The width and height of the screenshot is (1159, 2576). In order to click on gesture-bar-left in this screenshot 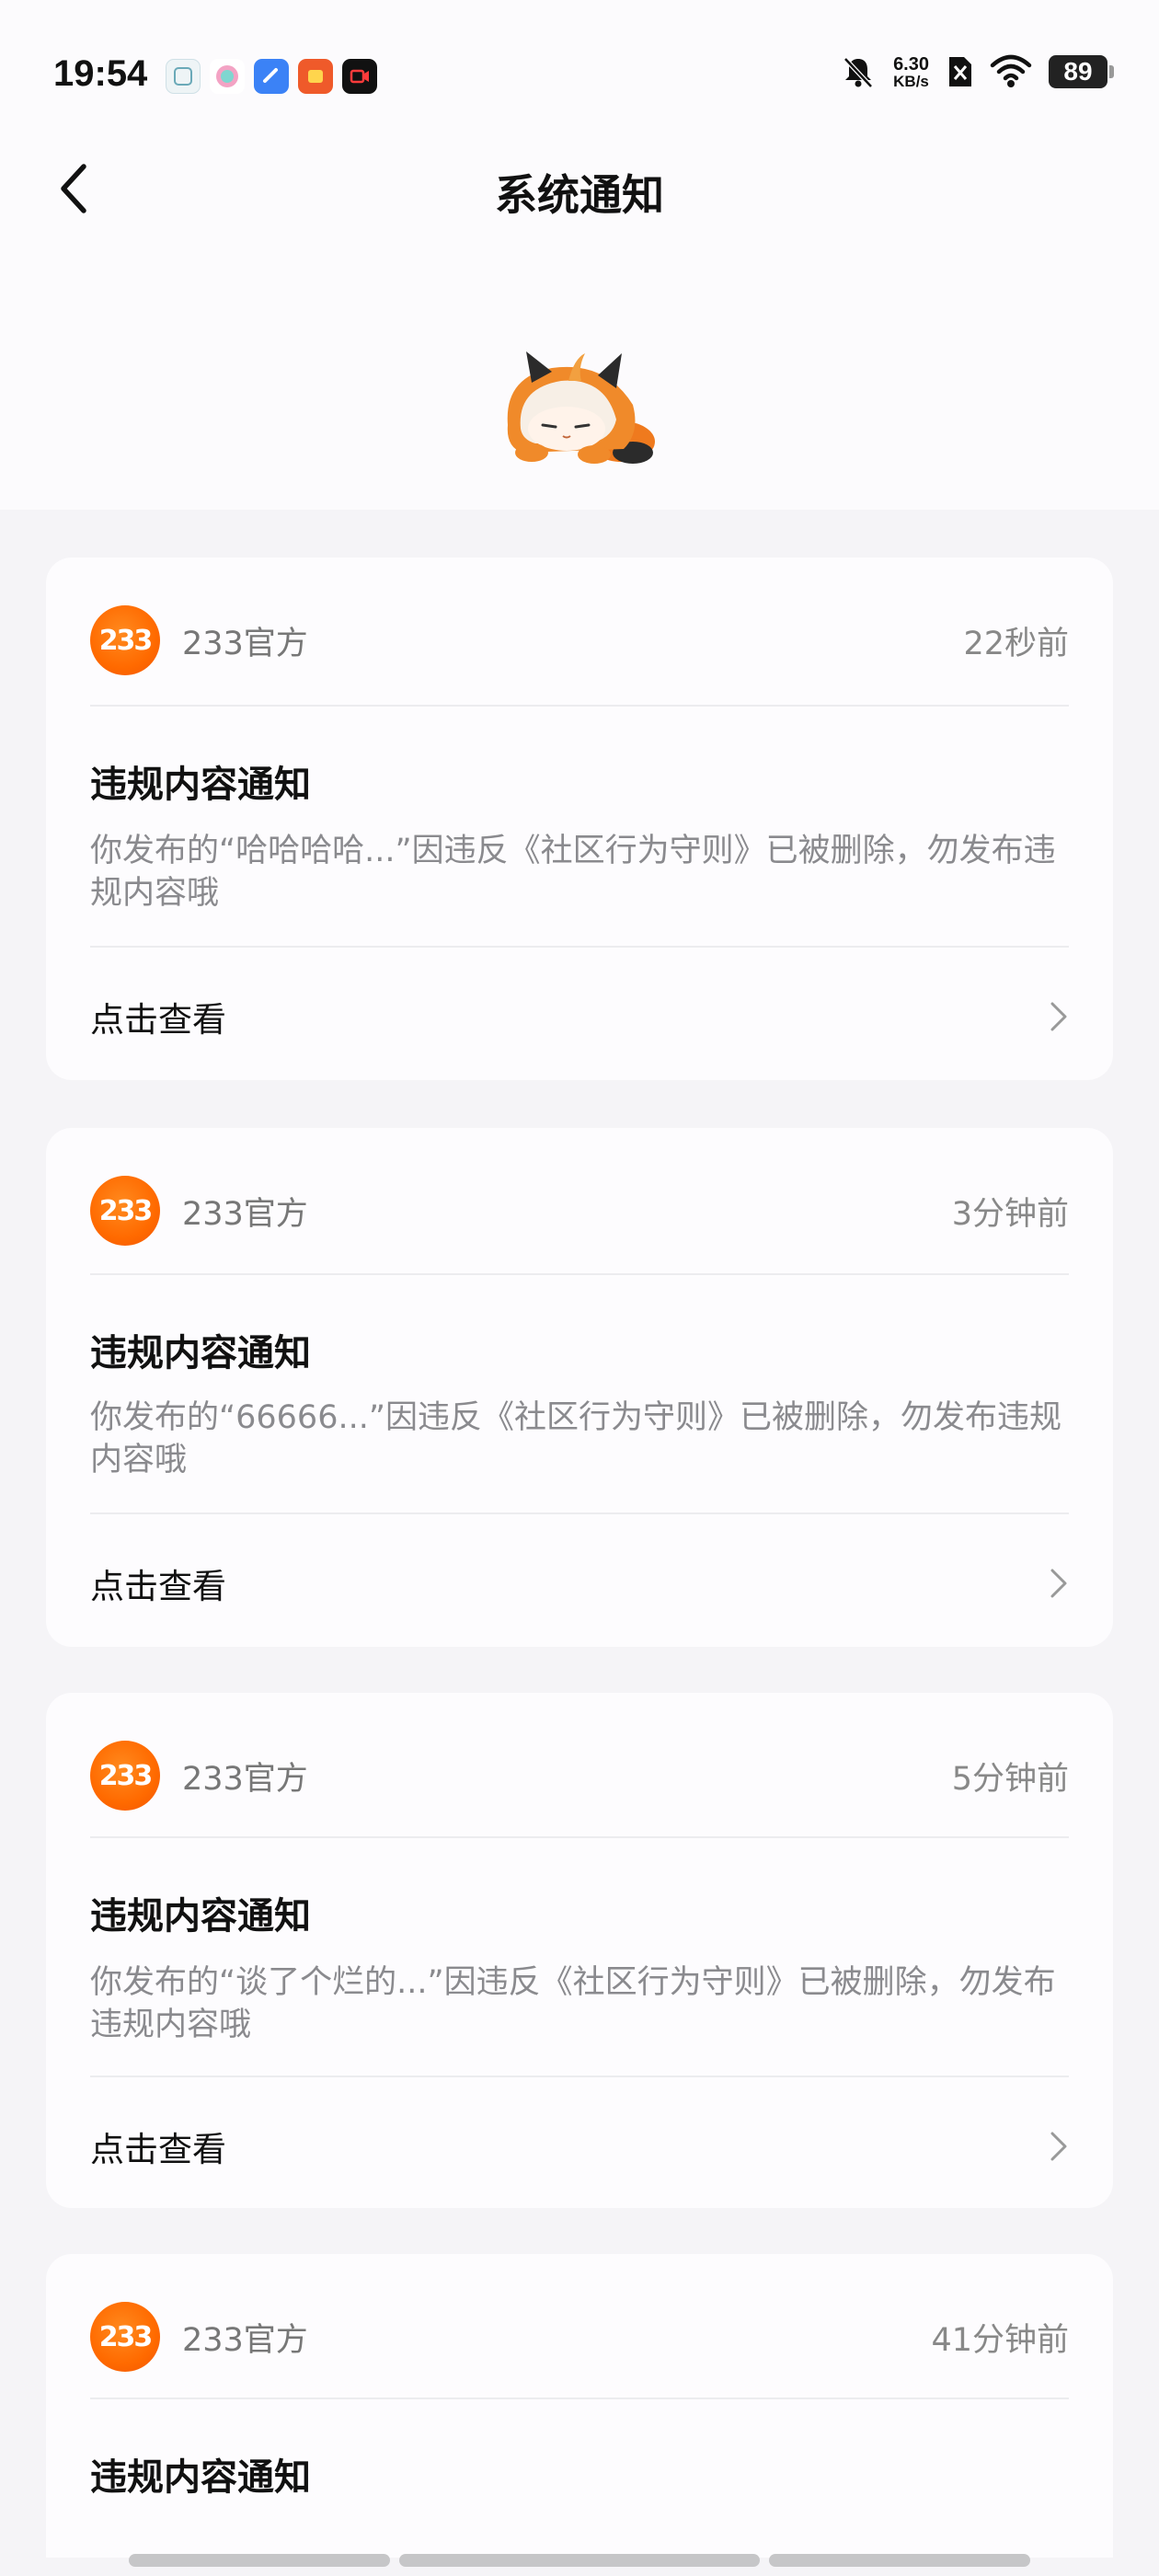, I will do `click(259, 2560)`.